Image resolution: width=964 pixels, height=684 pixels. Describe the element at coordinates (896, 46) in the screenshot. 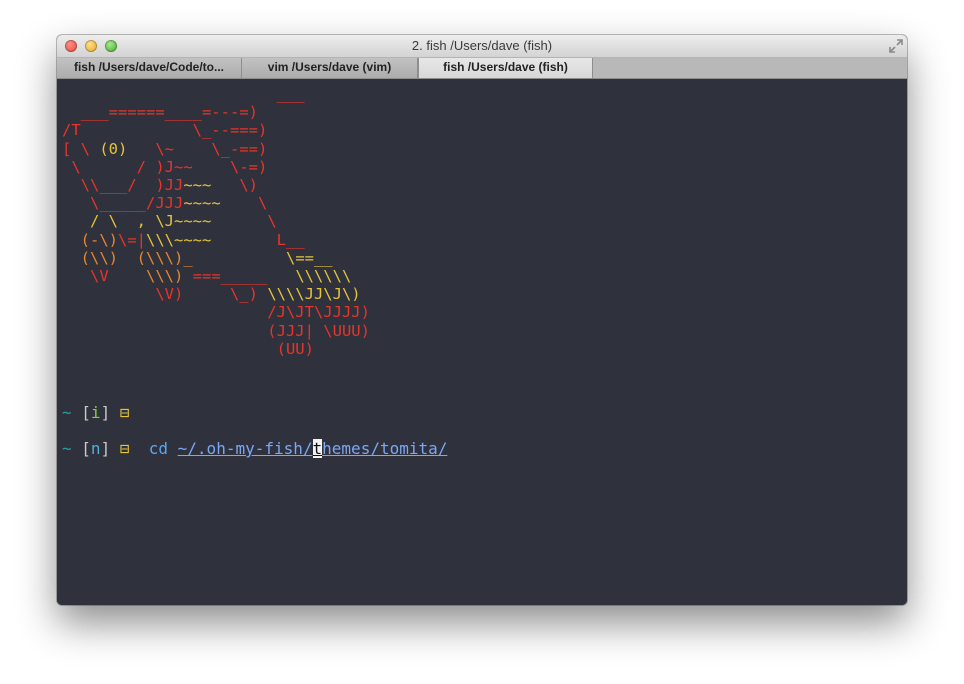

I see `fullscreen-arrows-icon` at that location.